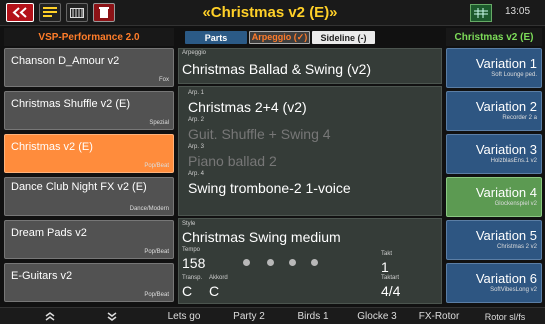 This screenshot has height=324, width=545. Describe the element at coordinates (218, 278) in the screenshot. I see `akkord-label: Akkord` at that location.